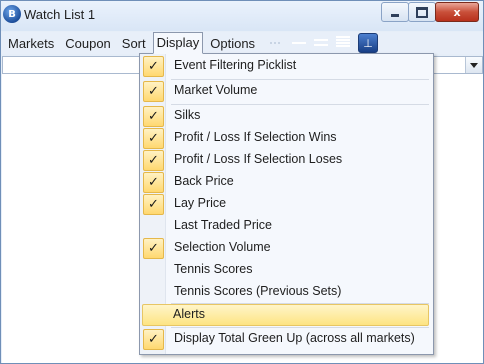 This screenshot has height=364, width=484. I want to click on minimize-icon, so click(395, 15).